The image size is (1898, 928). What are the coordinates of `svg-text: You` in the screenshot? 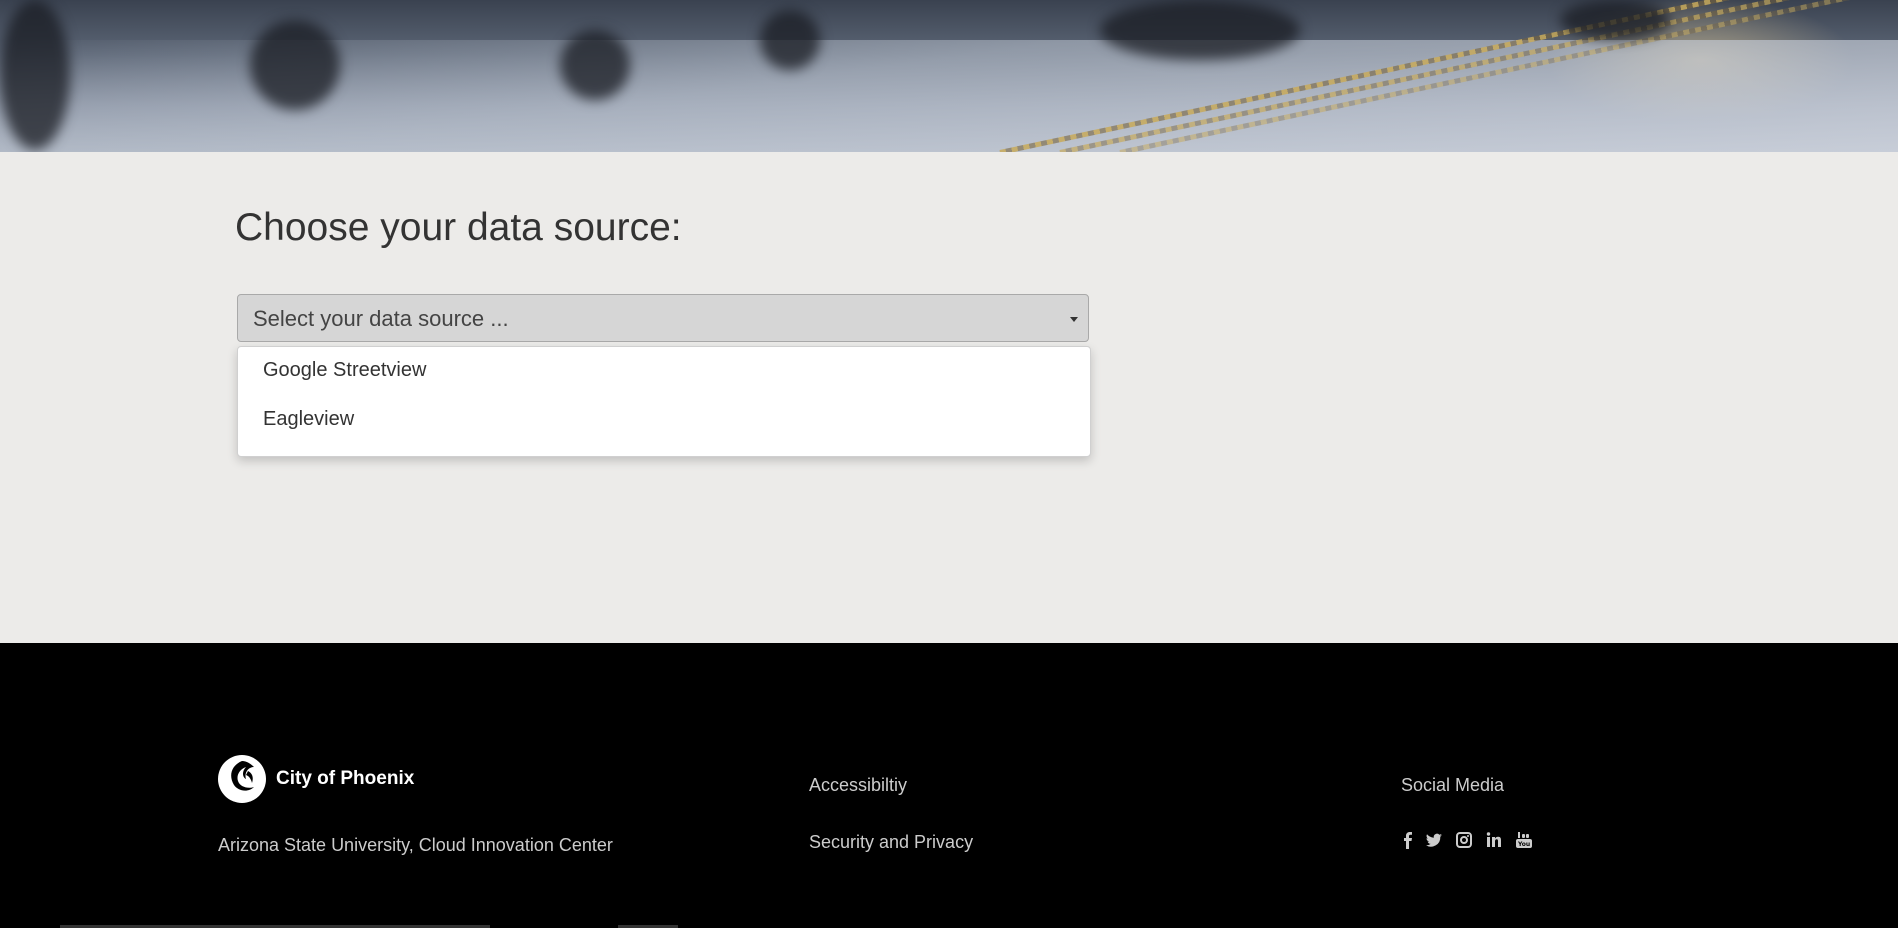 It's located at (1523, 844).